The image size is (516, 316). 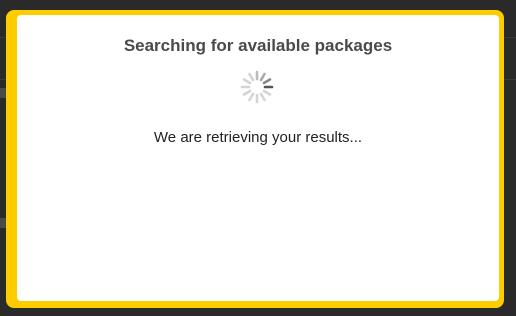 What do you see at coordinates (257, 87) in the screenshot?
I see `loading-spinner-icon` at bounding box center [257, 87].